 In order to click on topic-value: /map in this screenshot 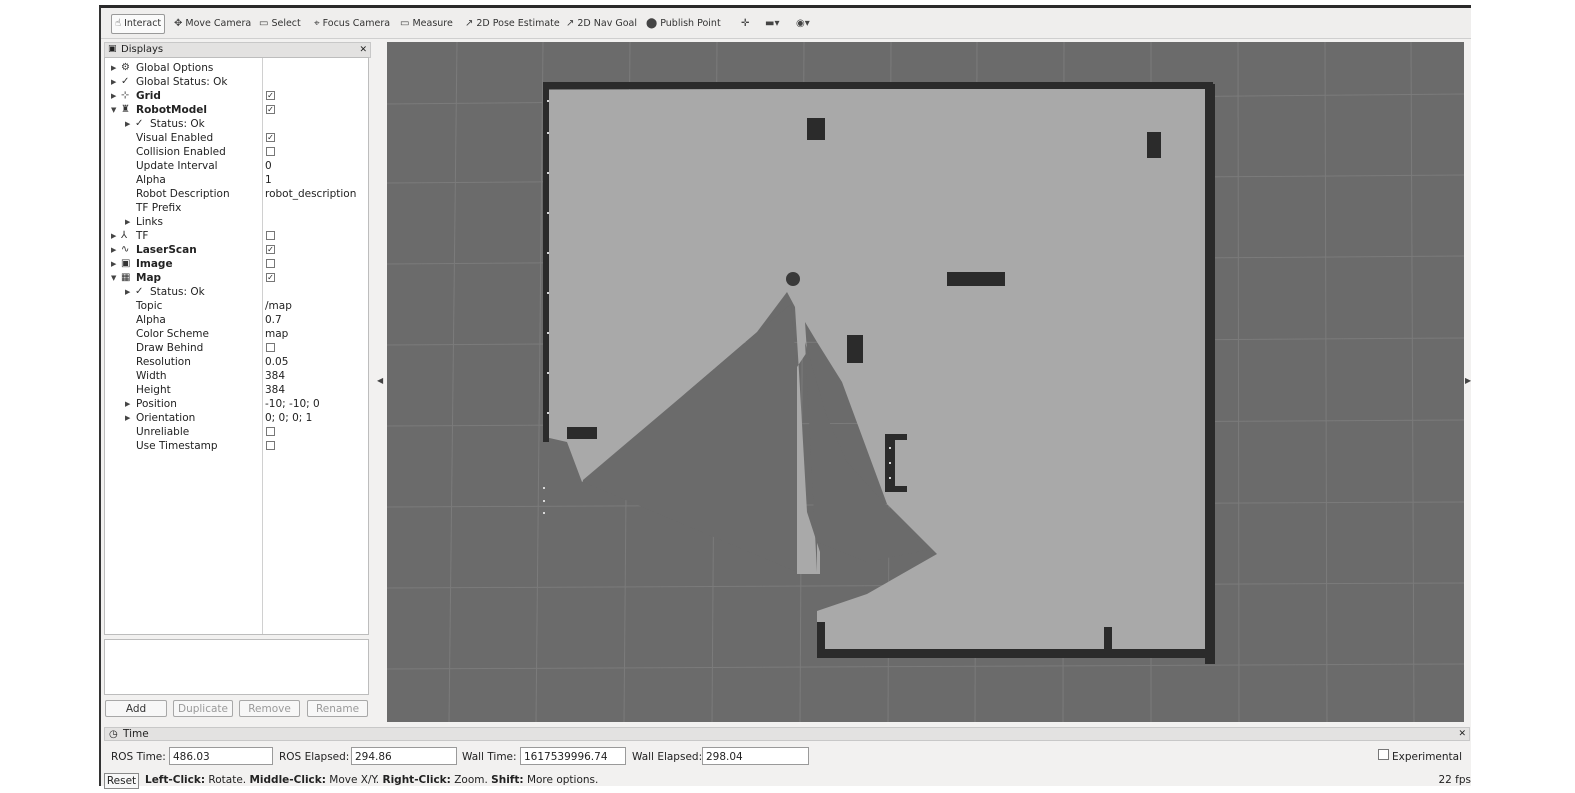, I will do `click(278, 306)`.